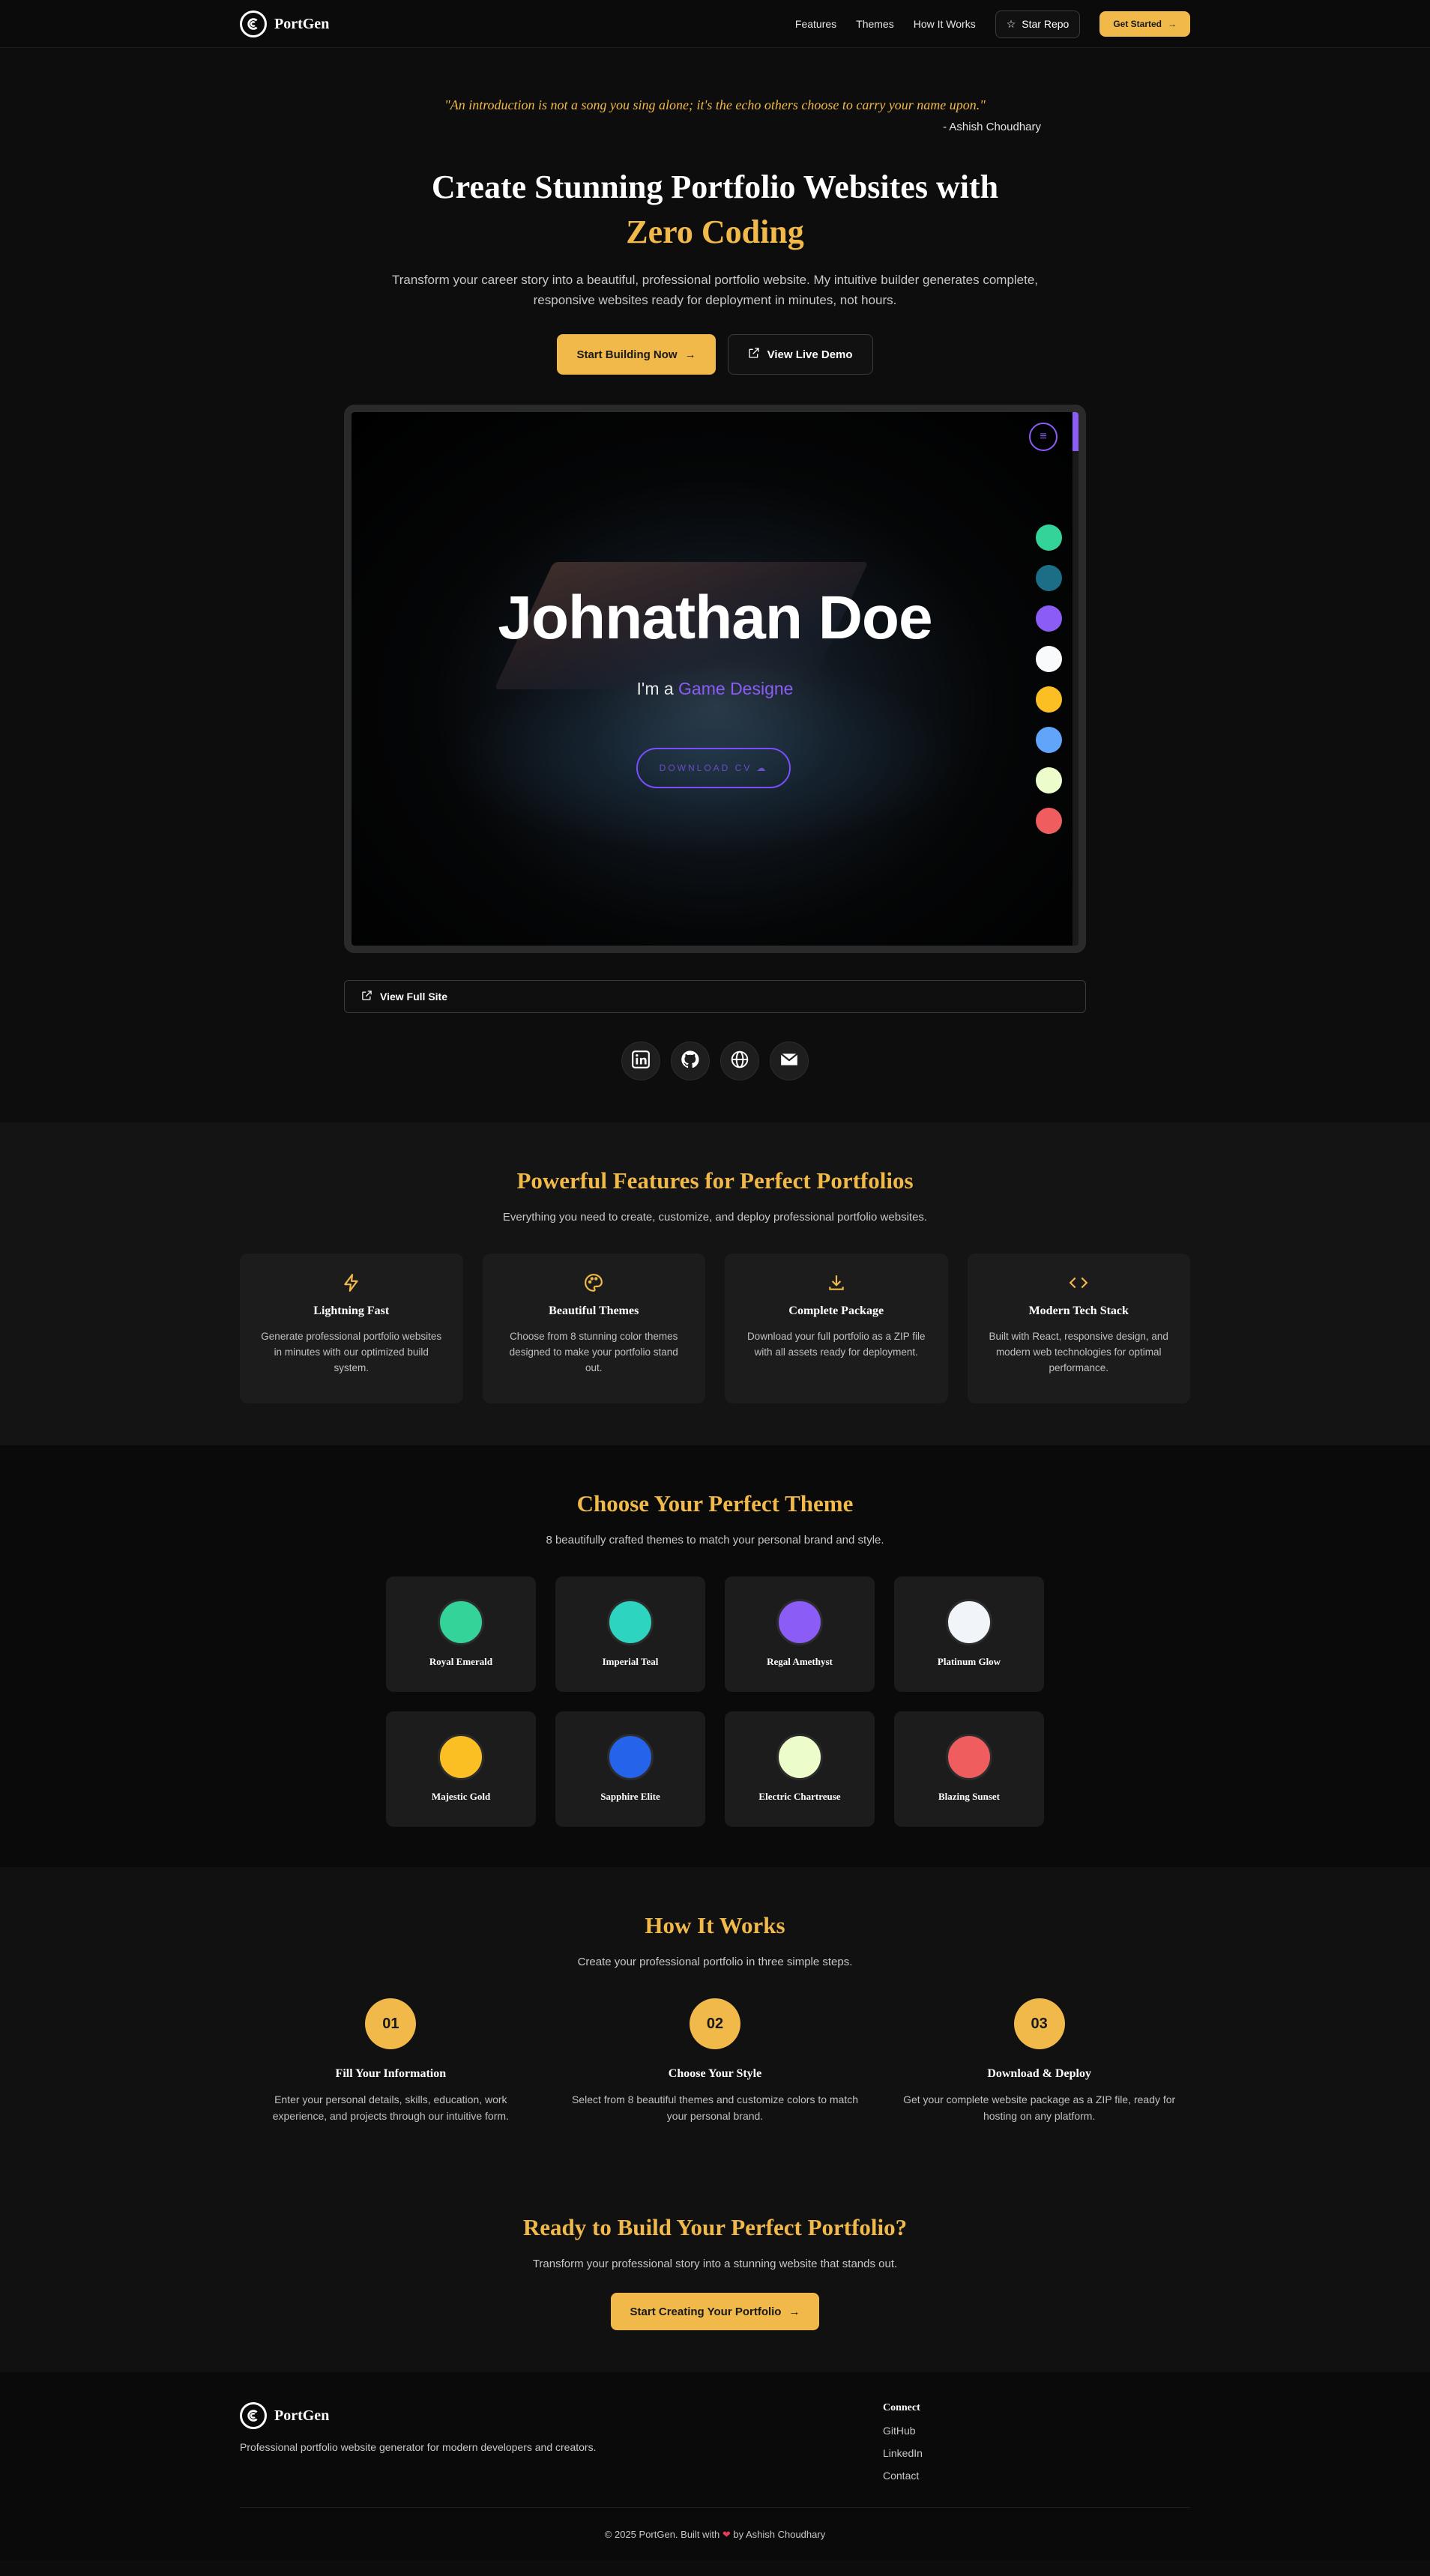  What do you see at coordinates (706, 2311) in the screenshot?
I see `start-creating-label: Start Creating Your Portfolio` at bounding box center [706, 2311].